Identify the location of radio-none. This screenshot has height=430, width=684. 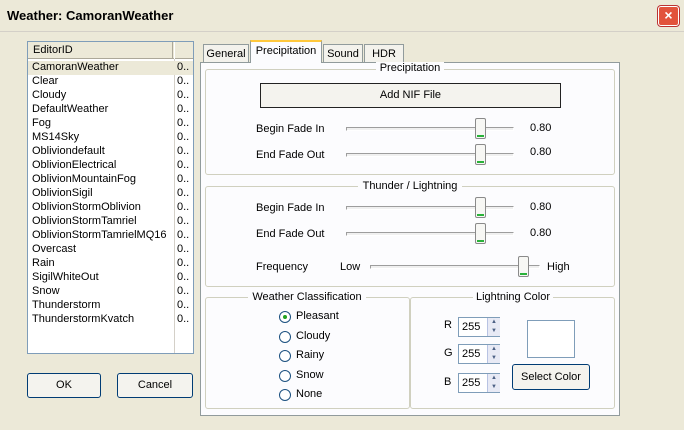
(285, 395).